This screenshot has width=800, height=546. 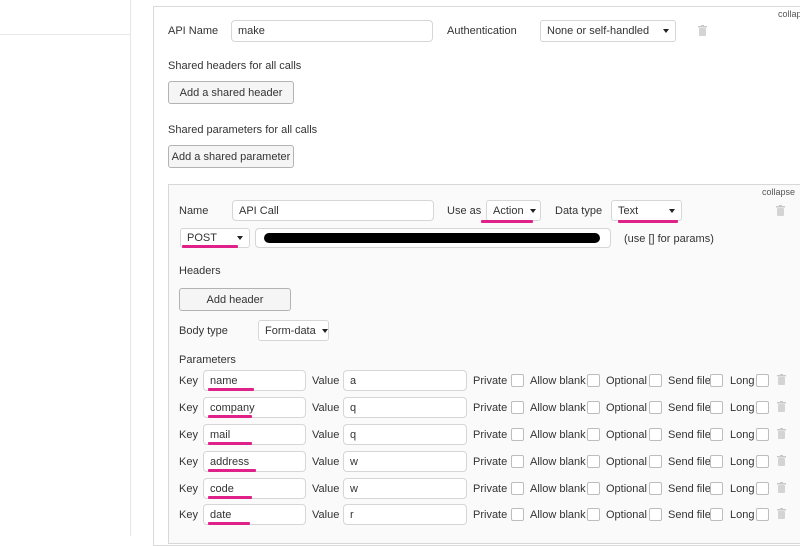 What do you see at coordinates (333, 210) in the screenshot?
I see `call-name-input: API Call` at bounding box center [333, 210].